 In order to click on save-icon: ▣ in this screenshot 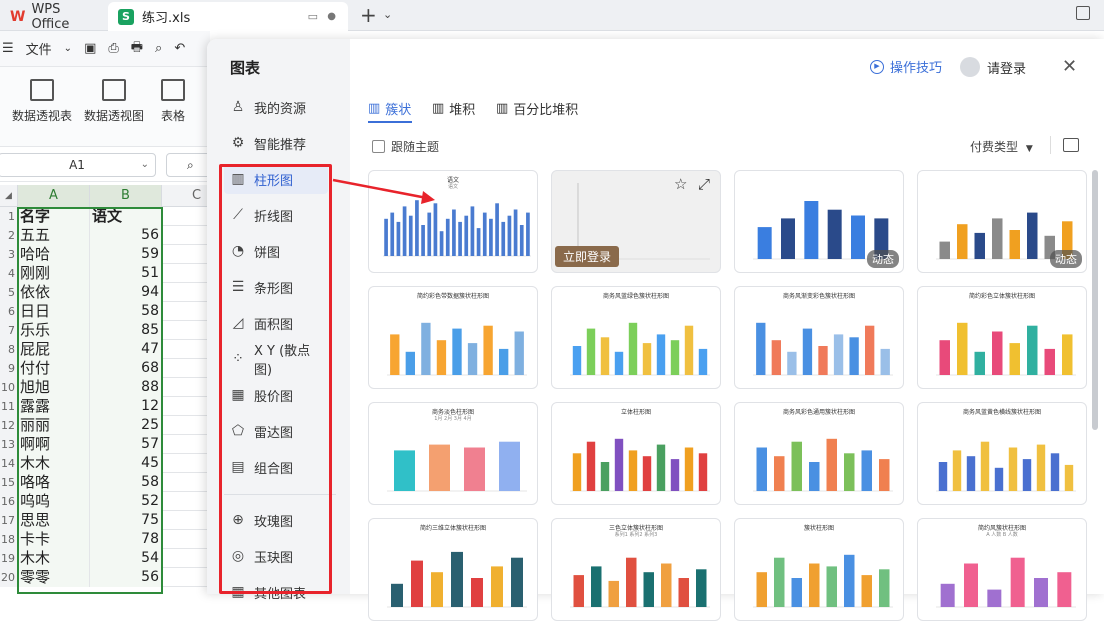, I will do `click(90, 48)`.